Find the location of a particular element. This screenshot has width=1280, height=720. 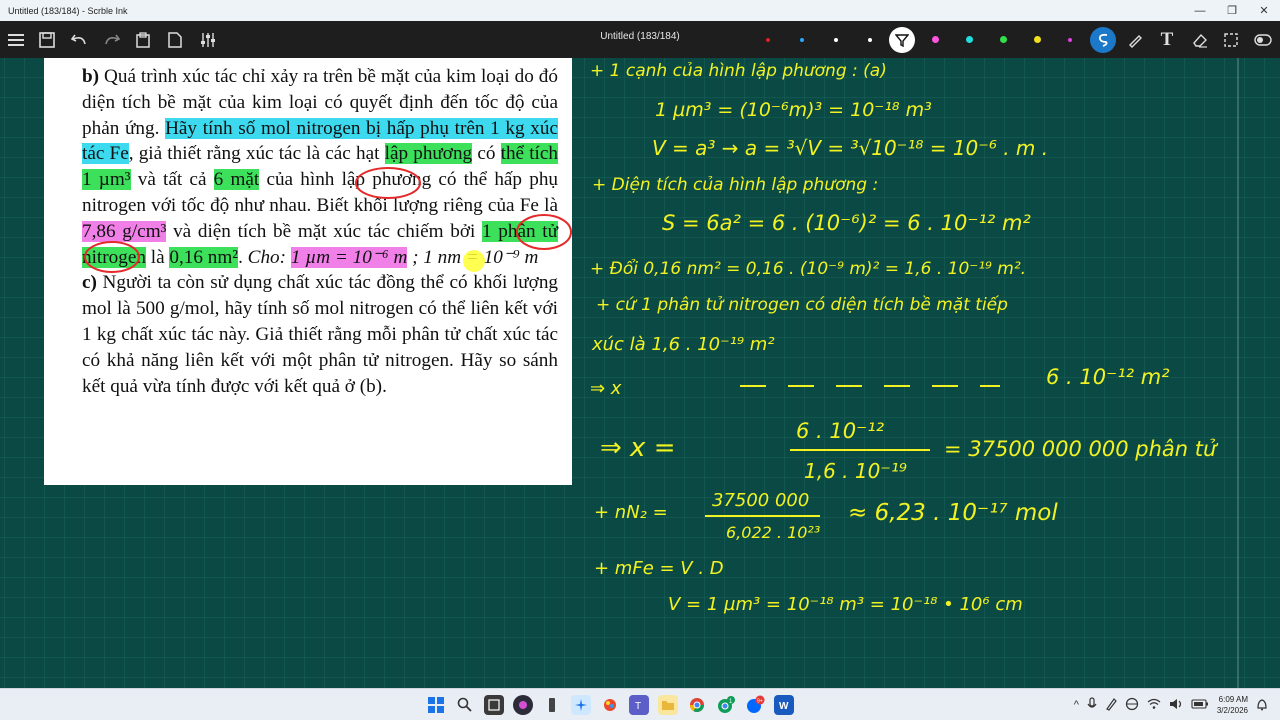

hw-line-11-lhs: + nN₂ = is located at coordinates (631, 512).